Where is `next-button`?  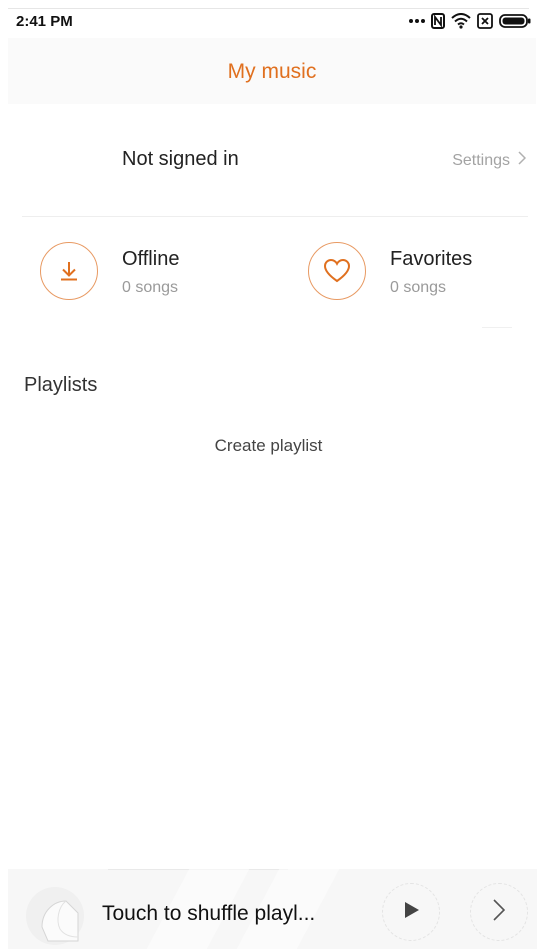 next-button is located at coordinates (499, 912).